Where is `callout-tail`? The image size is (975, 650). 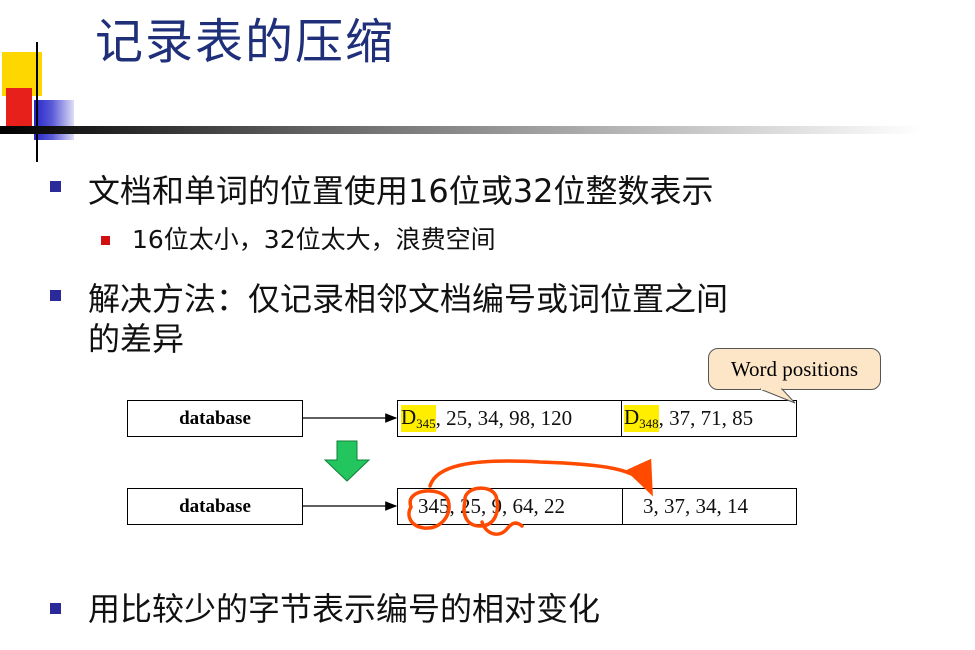
callout-tail is located at coordinates (777, 396).